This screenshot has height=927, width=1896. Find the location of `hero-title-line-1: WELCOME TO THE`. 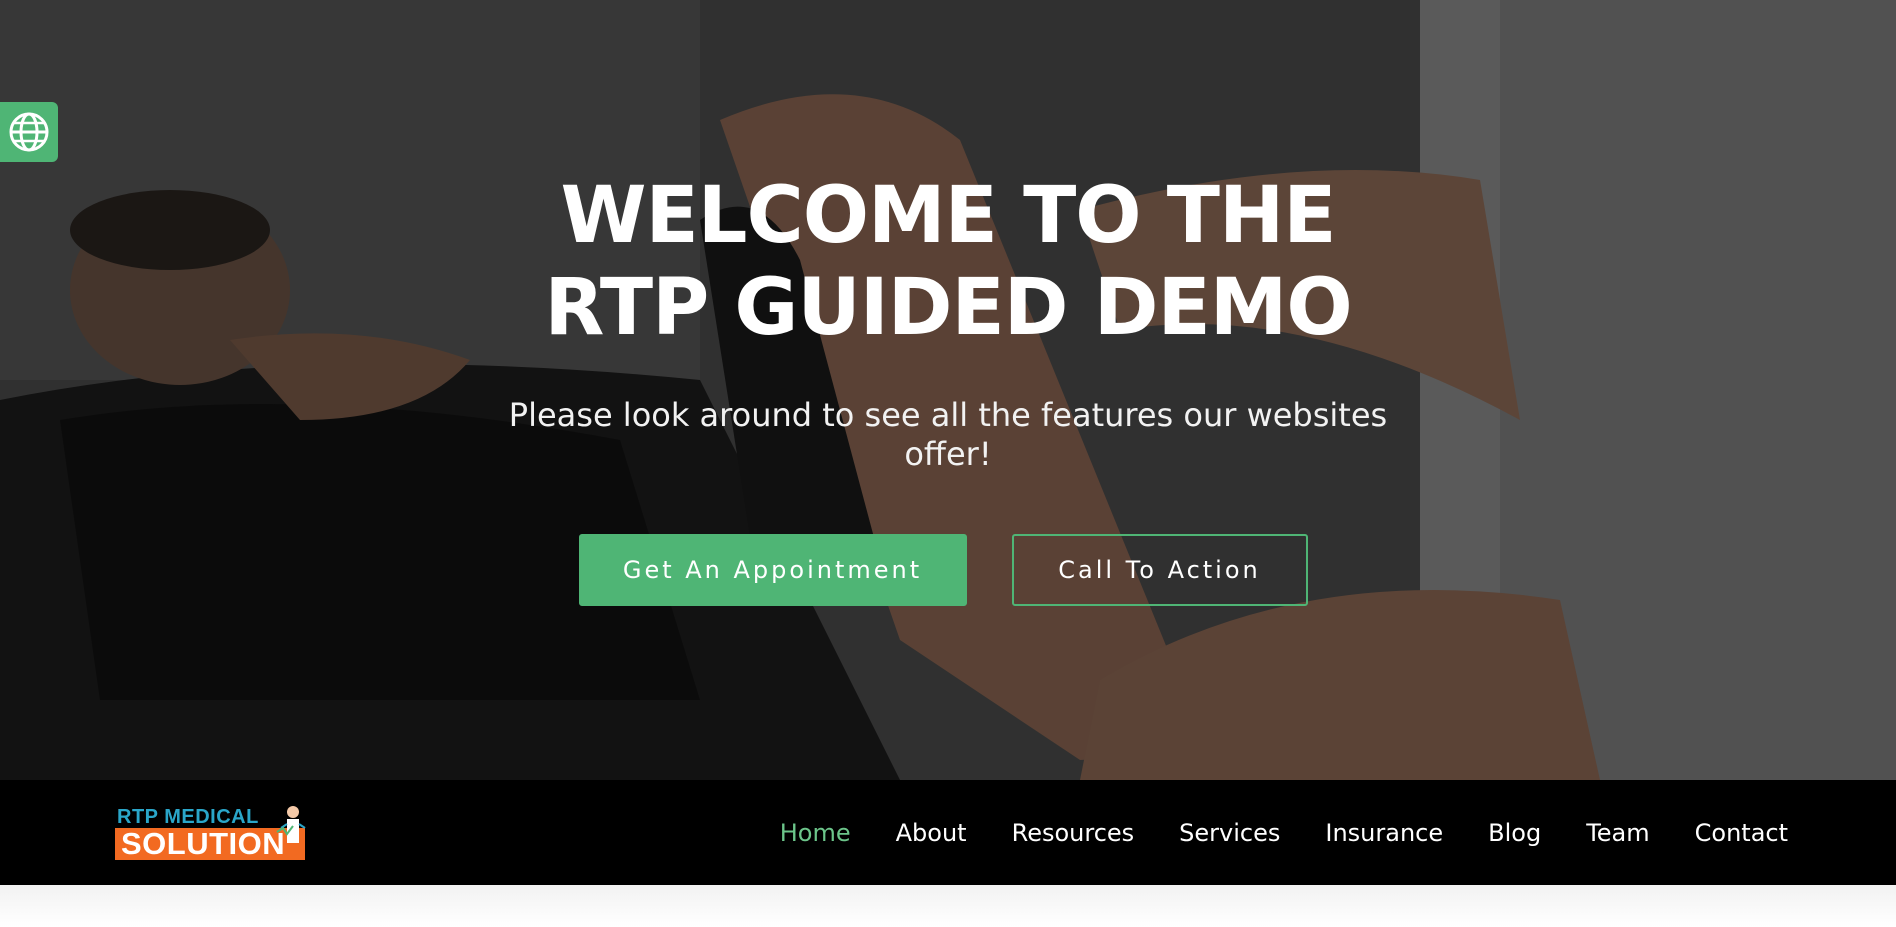

hero-title-line-1: WELCOME TO THE is located at coordinates (948, 216).